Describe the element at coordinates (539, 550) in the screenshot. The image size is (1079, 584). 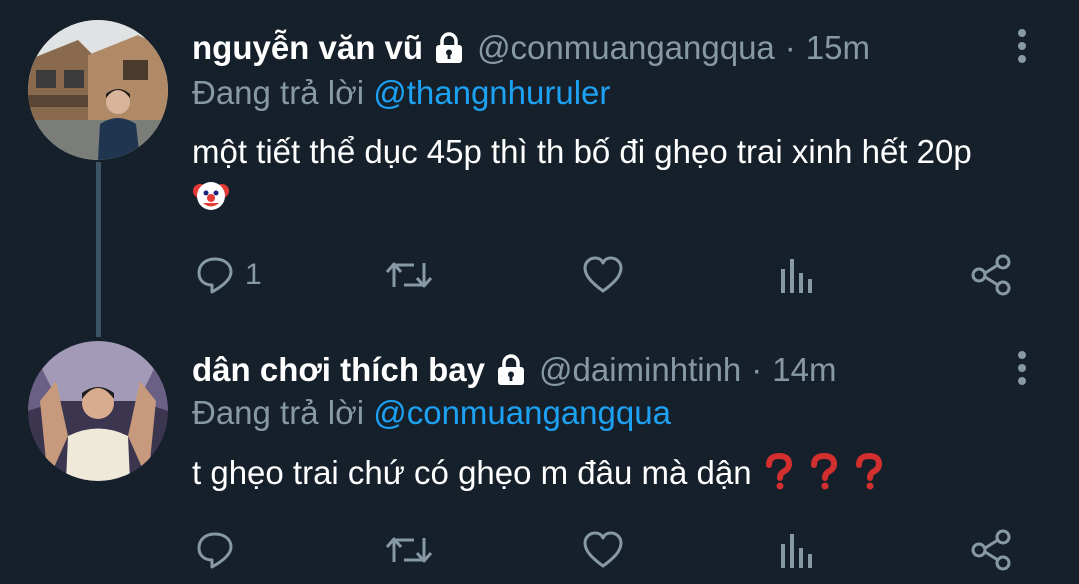
I see `tweet-actions` at that location.